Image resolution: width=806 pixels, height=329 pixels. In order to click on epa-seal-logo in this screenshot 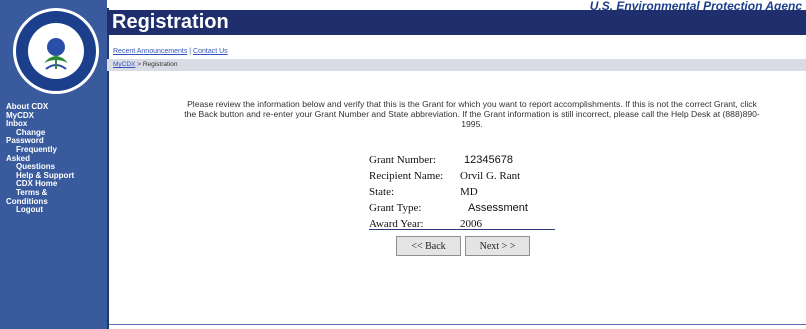, I will do `click(56, 51)`.